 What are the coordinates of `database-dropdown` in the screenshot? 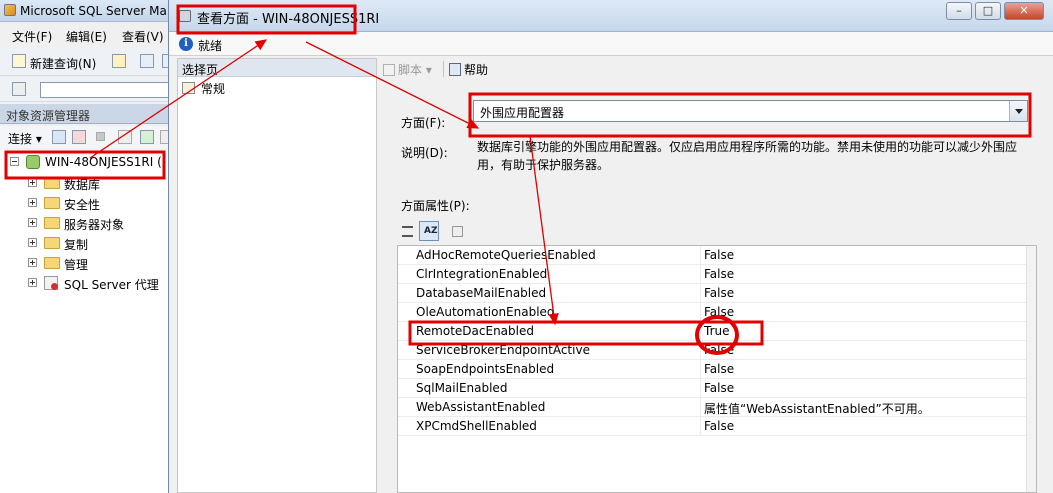 It's located at (105, 90).